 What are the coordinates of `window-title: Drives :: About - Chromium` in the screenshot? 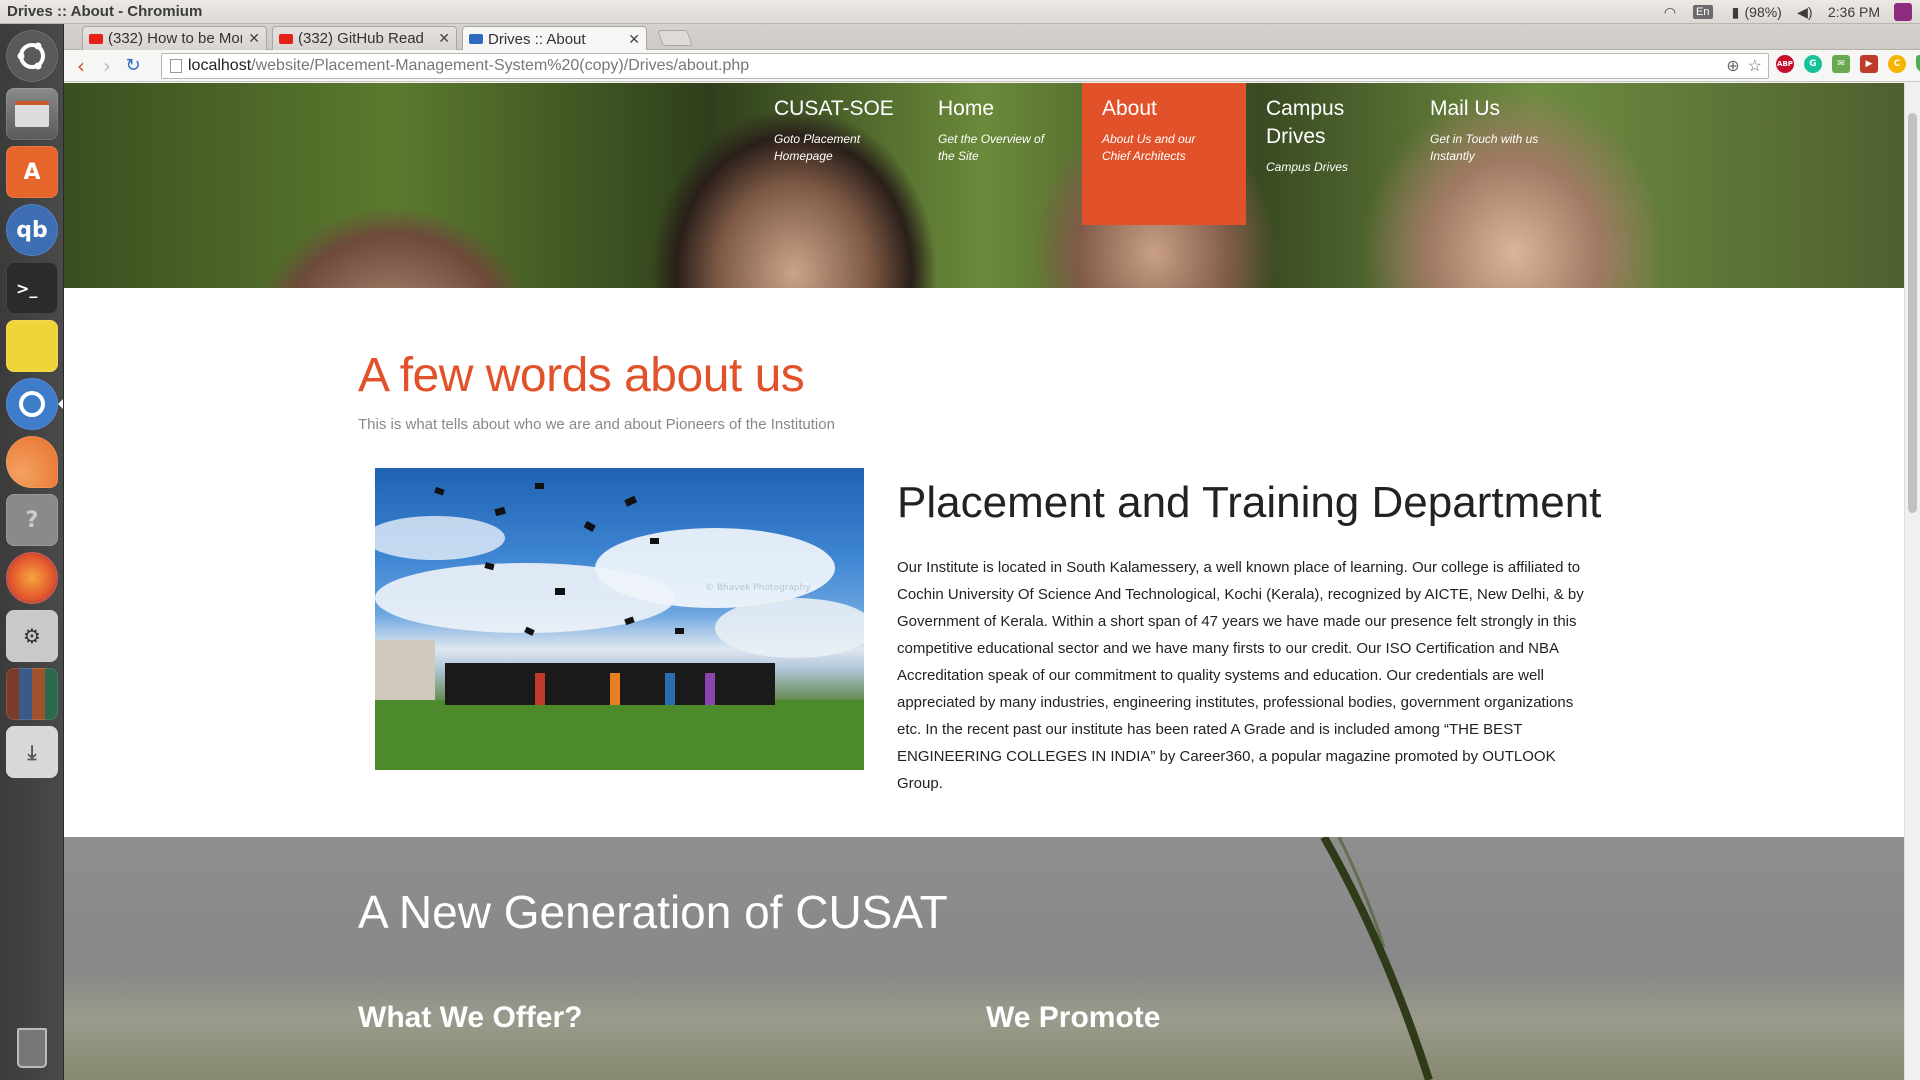 It's located at (105, 11).